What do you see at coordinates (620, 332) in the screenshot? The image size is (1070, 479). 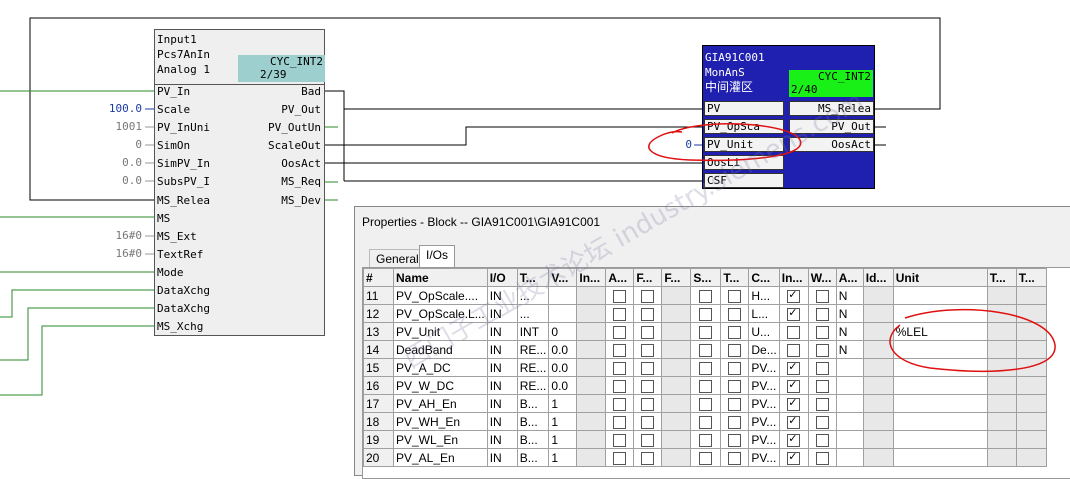 I see `archive-checkbox` at bounding box center [620, 332].